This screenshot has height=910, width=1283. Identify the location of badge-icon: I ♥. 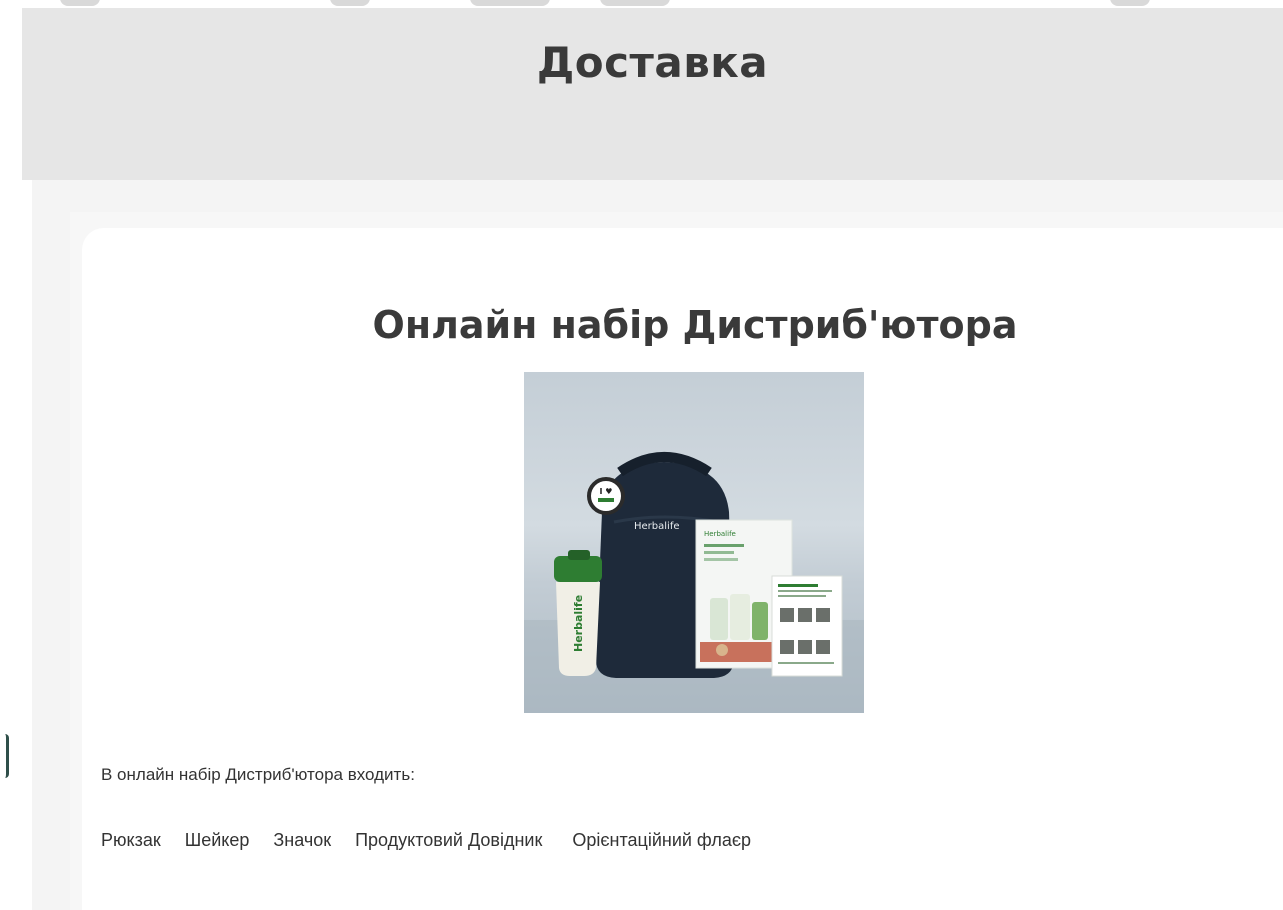
(606, 496).